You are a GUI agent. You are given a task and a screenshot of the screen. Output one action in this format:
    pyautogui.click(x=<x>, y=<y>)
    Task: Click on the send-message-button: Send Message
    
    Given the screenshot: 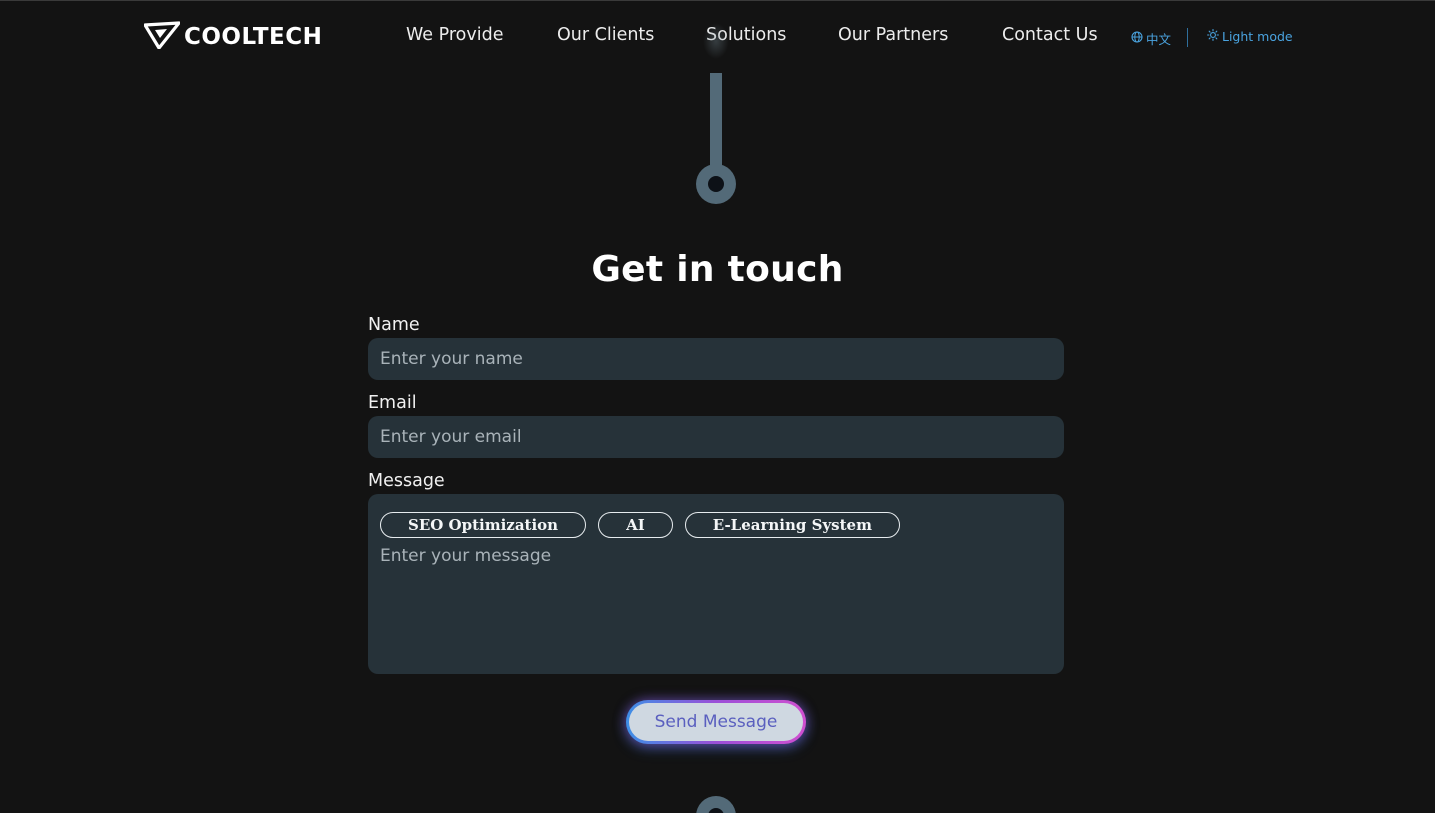 What is the action you would take?
    pyautogui.click(x=716, y=722)
    